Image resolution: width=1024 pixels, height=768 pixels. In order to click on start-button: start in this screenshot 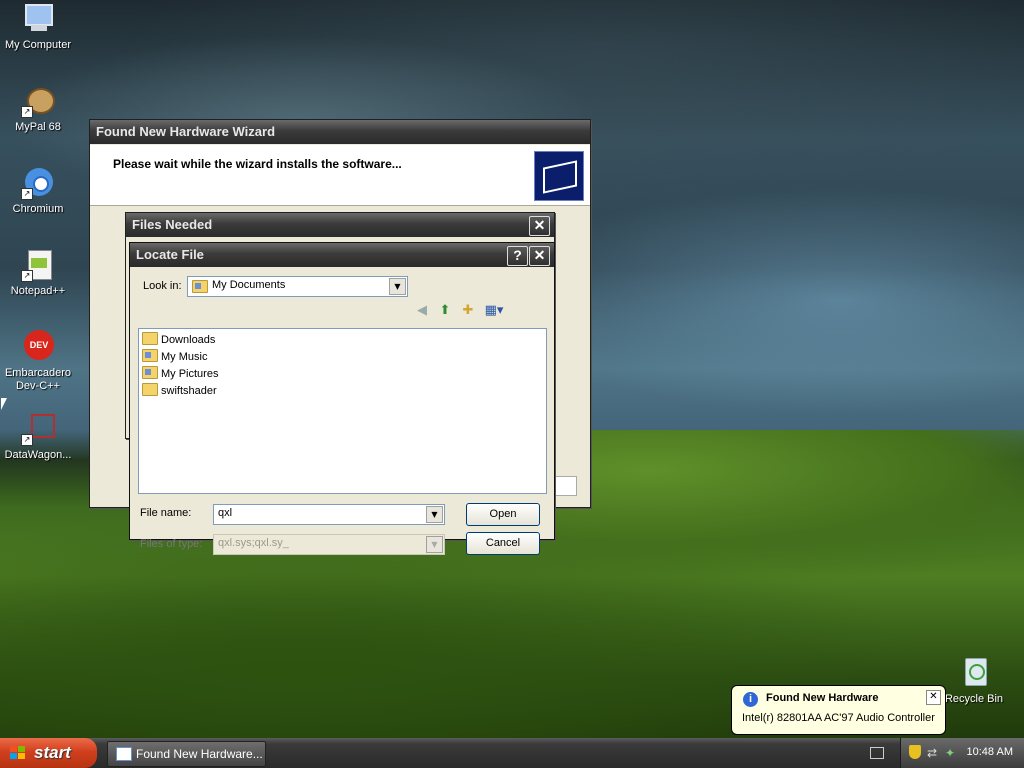, I will do `click(48, 753)`.